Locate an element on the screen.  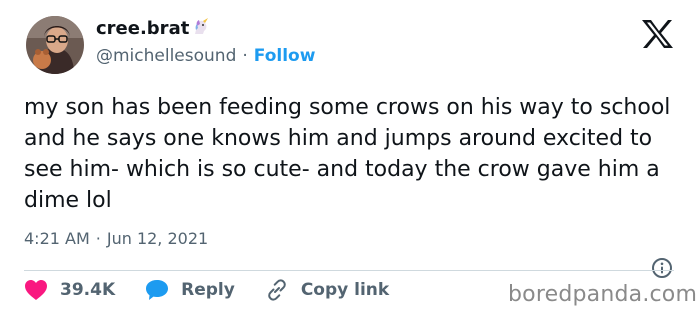
tweet-timestamp: 4:21 AM · Jun 12, 2021 is located at coordinates (116, 238).